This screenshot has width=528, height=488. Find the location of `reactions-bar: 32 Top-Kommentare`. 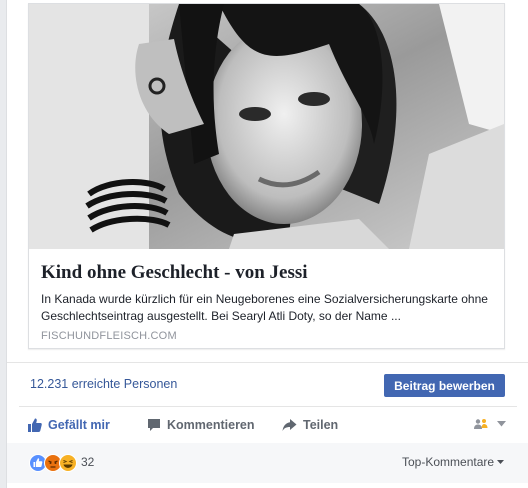

reactions-bar: 32 Top-Kommentare is located at coordinates (267, 463).